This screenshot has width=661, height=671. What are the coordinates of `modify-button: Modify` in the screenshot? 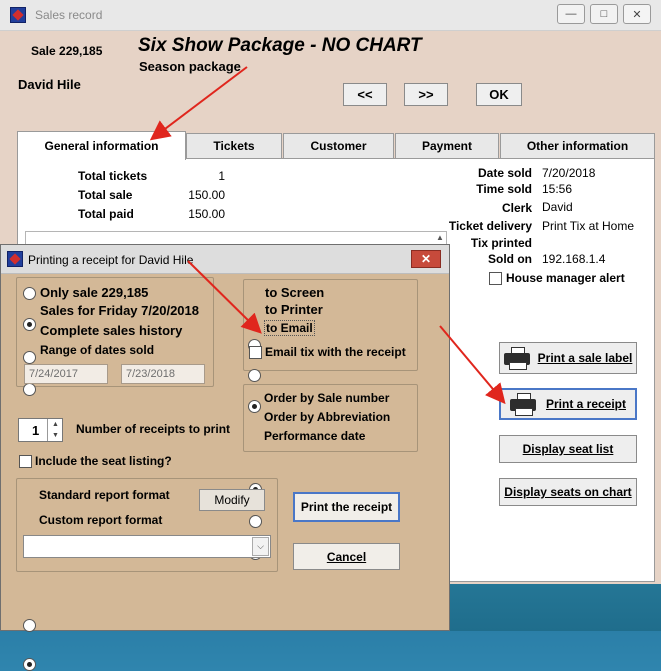 It's located at (232, 500).